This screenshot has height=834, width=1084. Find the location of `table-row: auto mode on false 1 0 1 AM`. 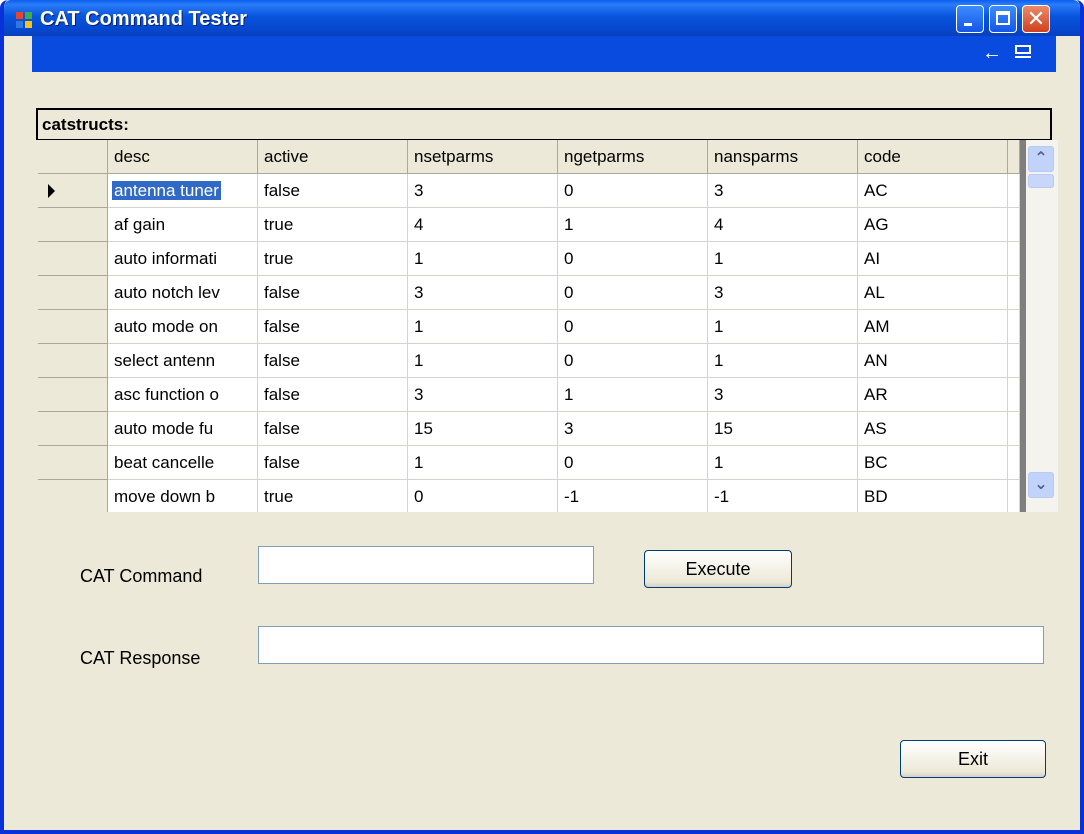

table-row: auto mode on false 1 0 1 AM is located at coordinates (529, 327).